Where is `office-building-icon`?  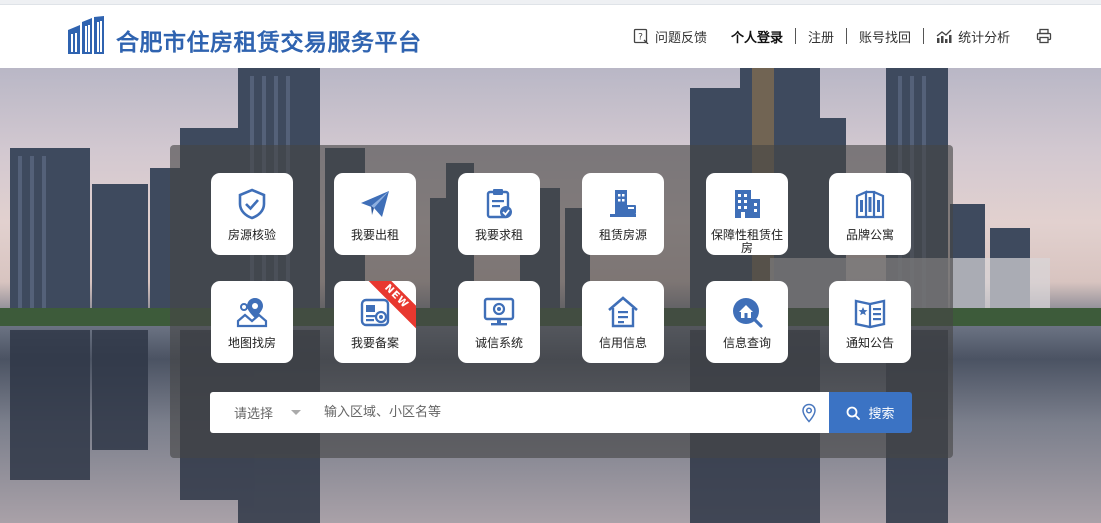
office-building-icon is located at coordinates (747, 204).